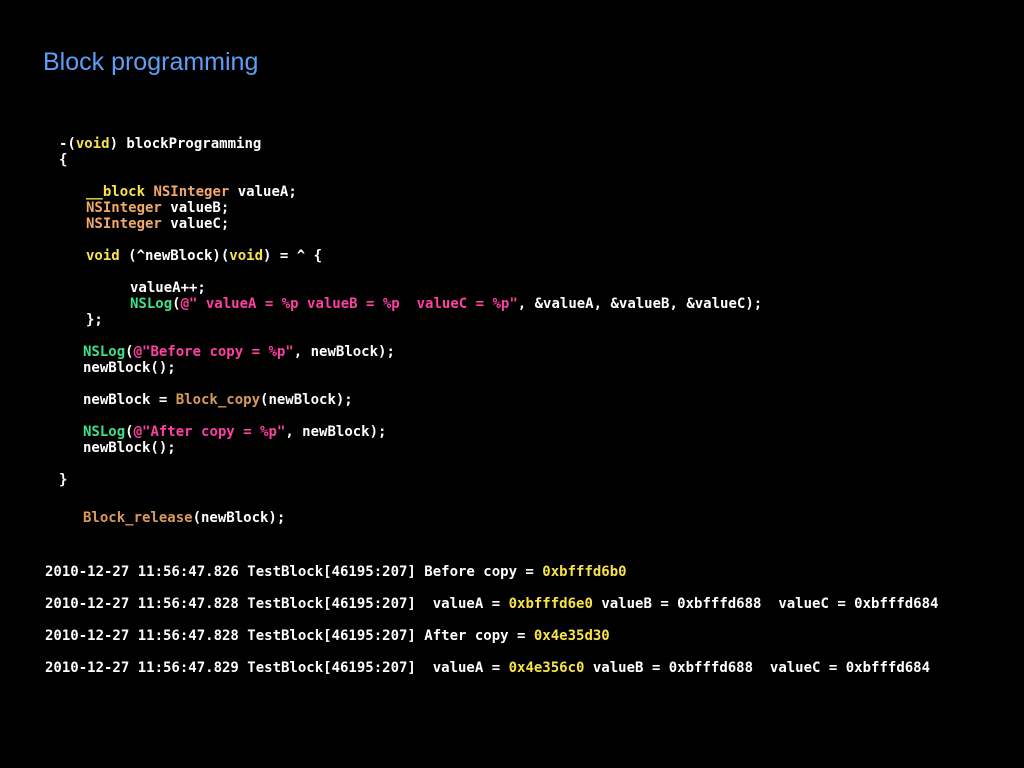 This screenshot has height=768, width=1024. Describe the element at coordinates (129, 400) in the screenshot. I see `code-token: newBlock =` at that location.